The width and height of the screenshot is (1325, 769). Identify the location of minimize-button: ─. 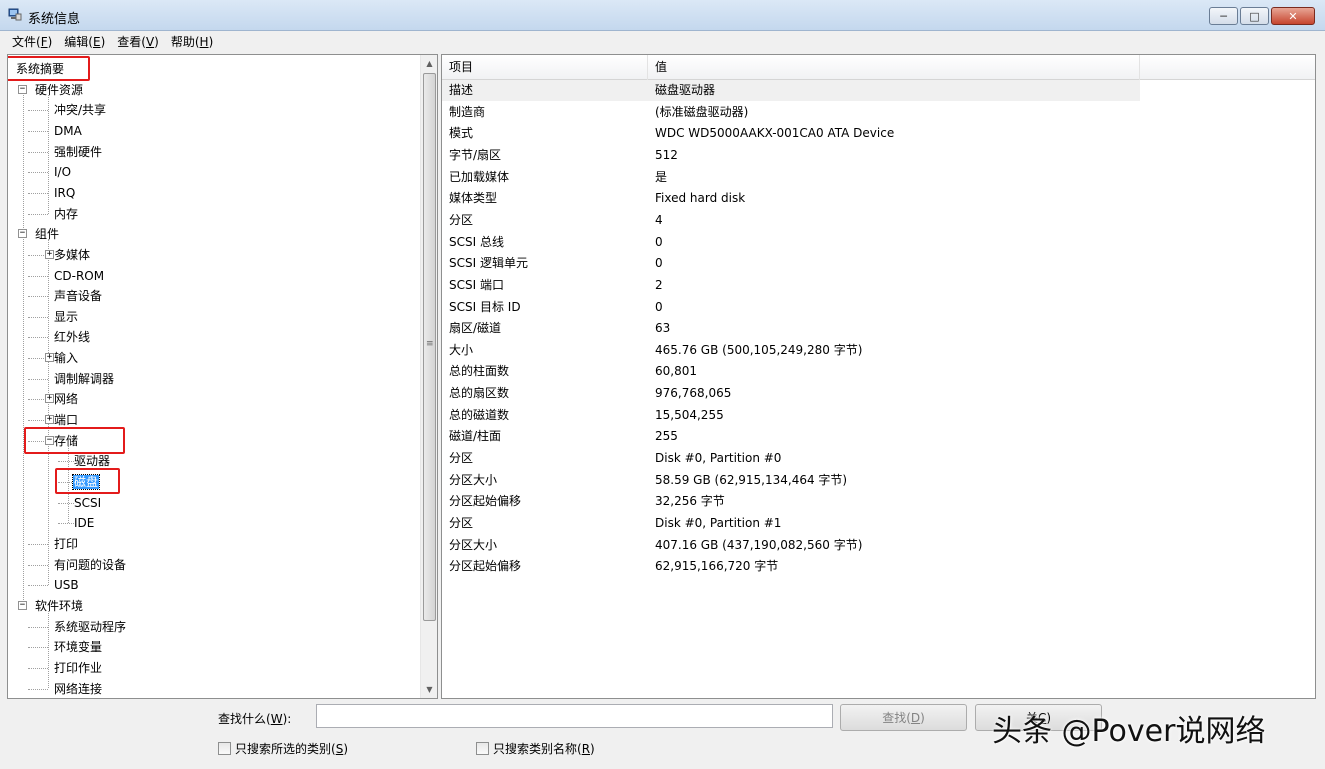
(1223, 16).